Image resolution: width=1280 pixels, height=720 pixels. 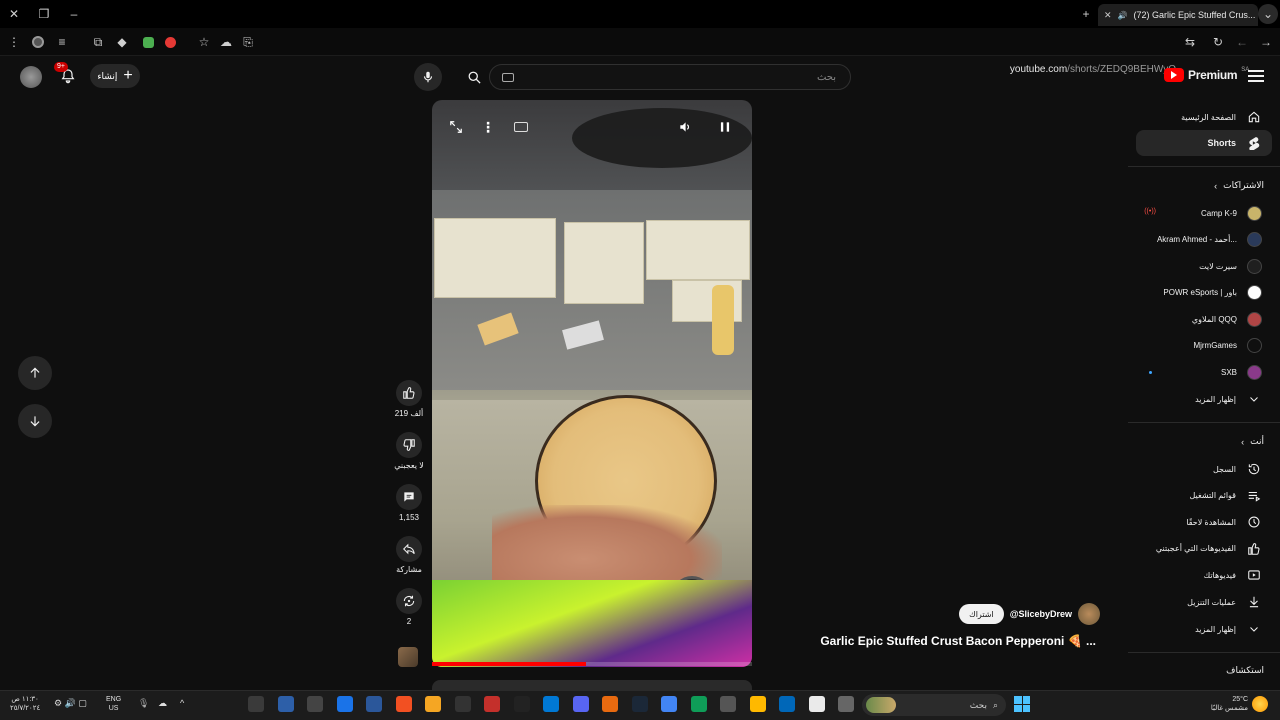 I want to click on new-tab-icon: +, so click(x=1086, y=14).